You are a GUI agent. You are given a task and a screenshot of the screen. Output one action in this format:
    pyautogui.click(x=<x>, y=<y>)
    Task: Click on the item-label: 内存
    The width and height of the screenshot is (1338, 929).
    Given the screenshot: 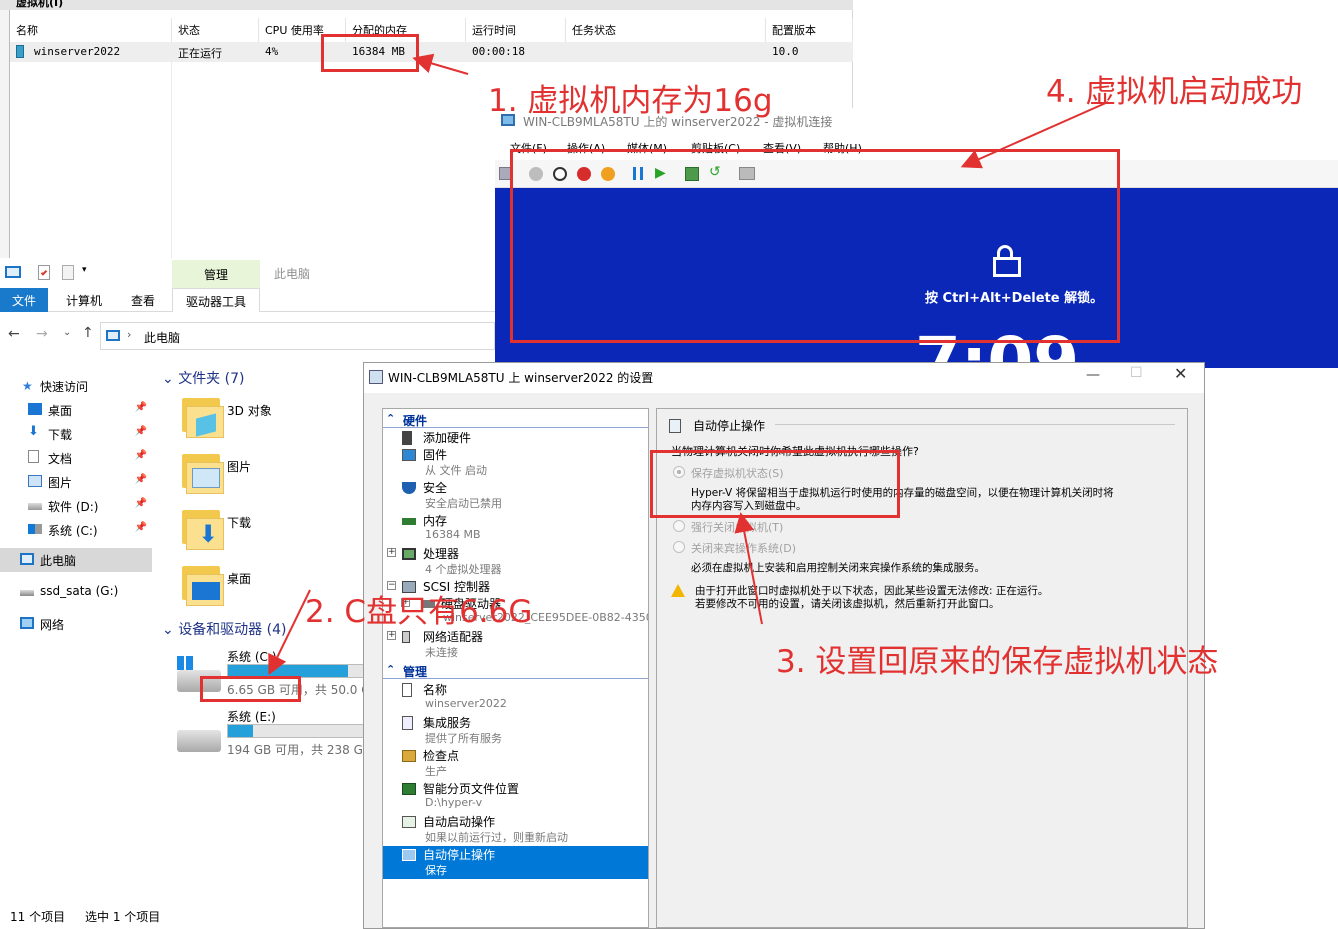 What is the action you would take?
    pyautogui.click(x=435, y=521)
    